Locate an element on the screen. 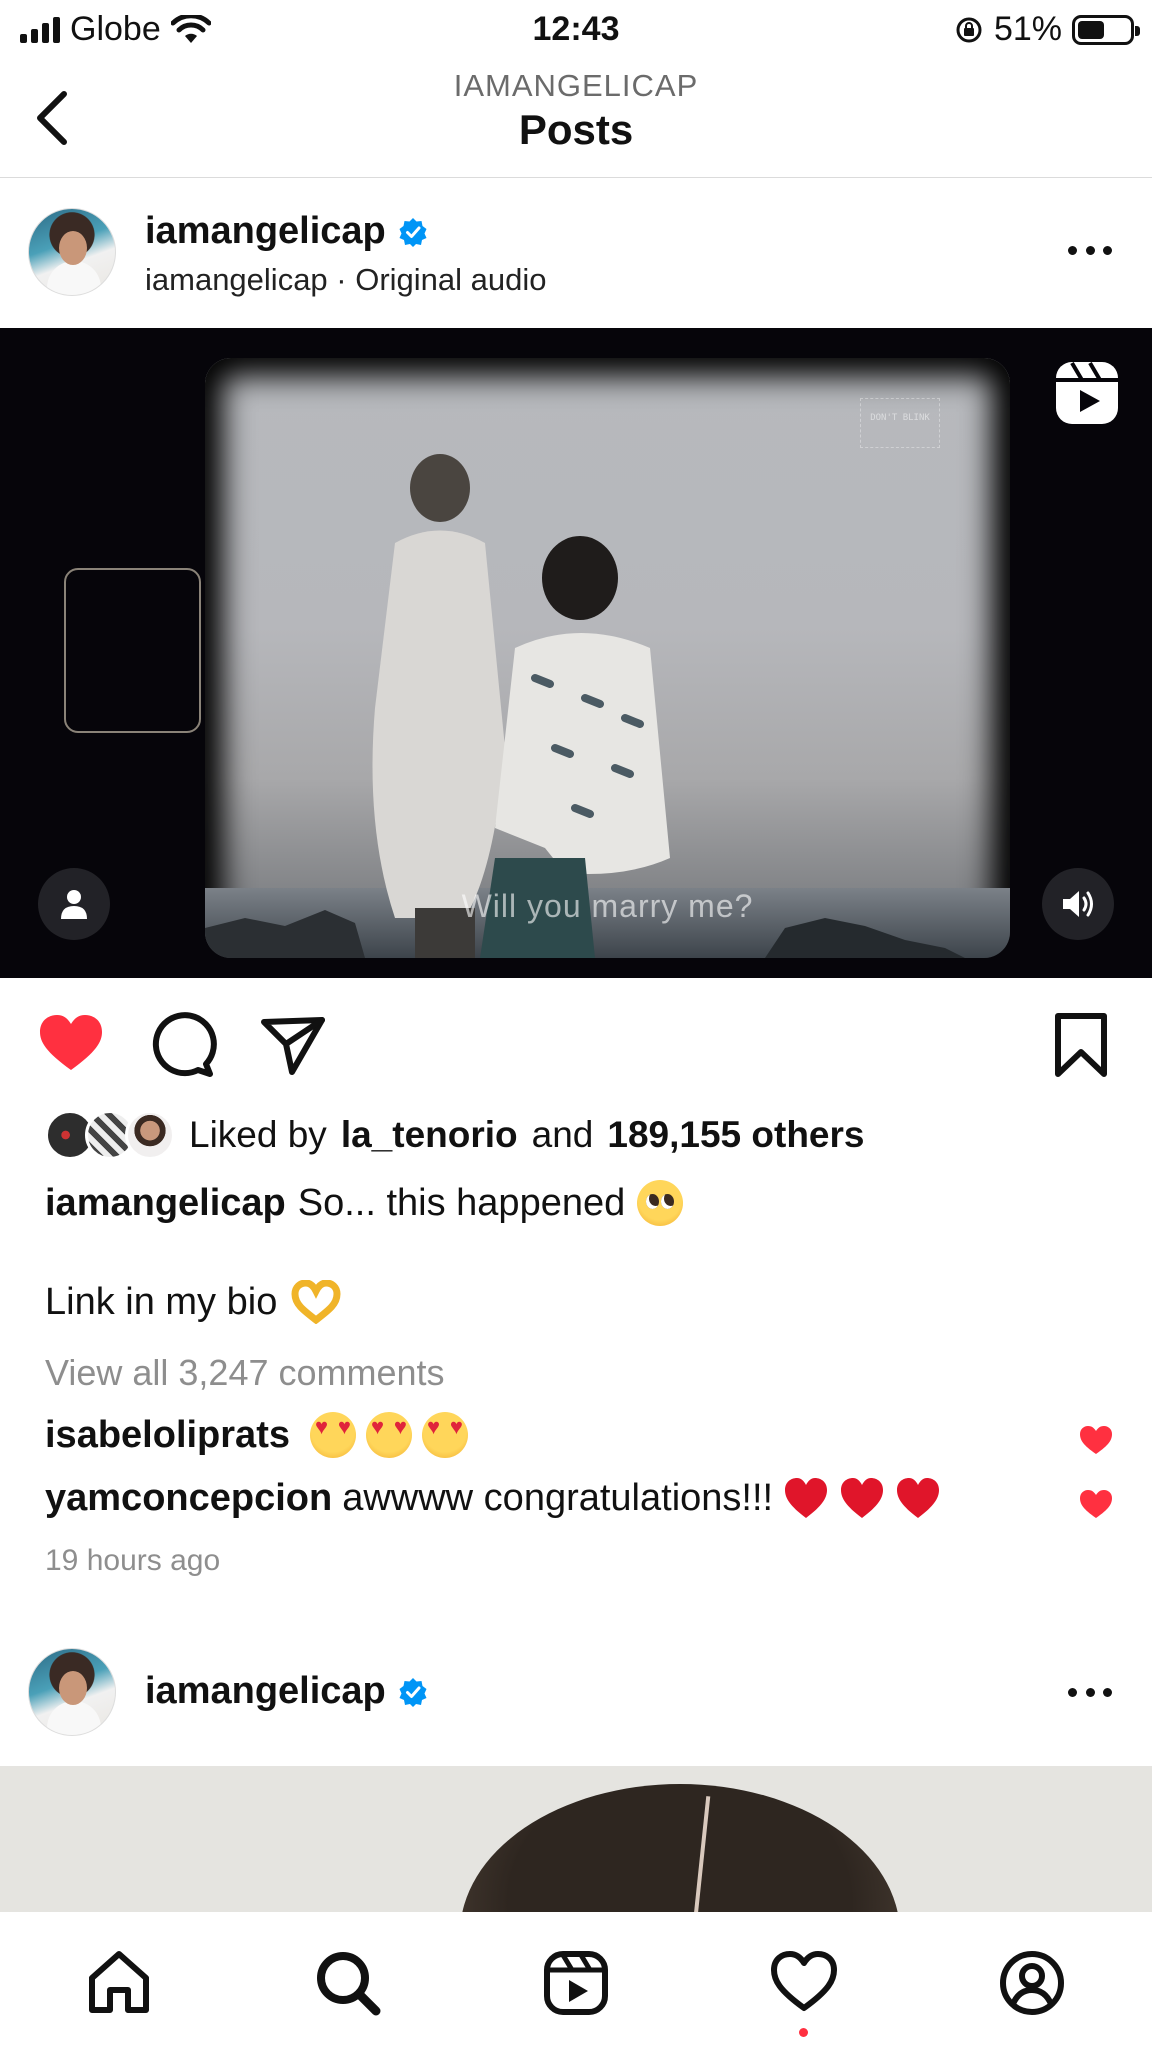 The image size is (1152, 2048). sound-toggle-button is located at coordinates (1078, 904).